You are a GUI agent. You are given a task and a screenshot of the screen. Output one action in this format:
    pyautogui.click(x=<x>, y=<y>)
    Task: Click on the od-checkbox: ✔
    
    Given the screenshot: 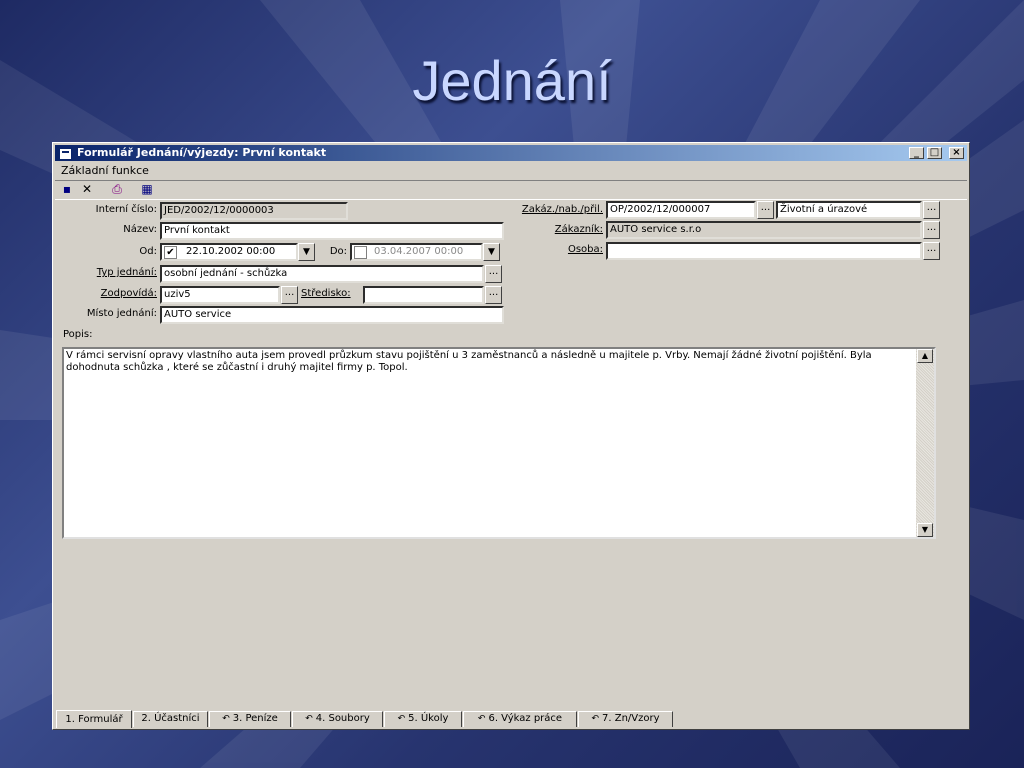 What is the action you would take?
    pyautogui.click(x=170, y=252)
    